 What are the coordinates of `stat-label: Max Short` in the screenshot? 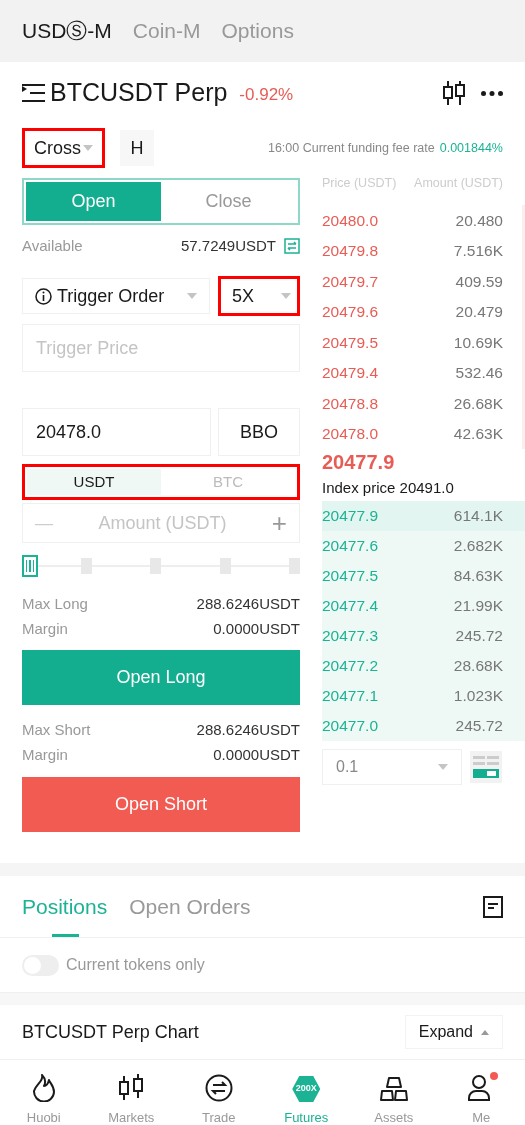 It's located at (56, 729).